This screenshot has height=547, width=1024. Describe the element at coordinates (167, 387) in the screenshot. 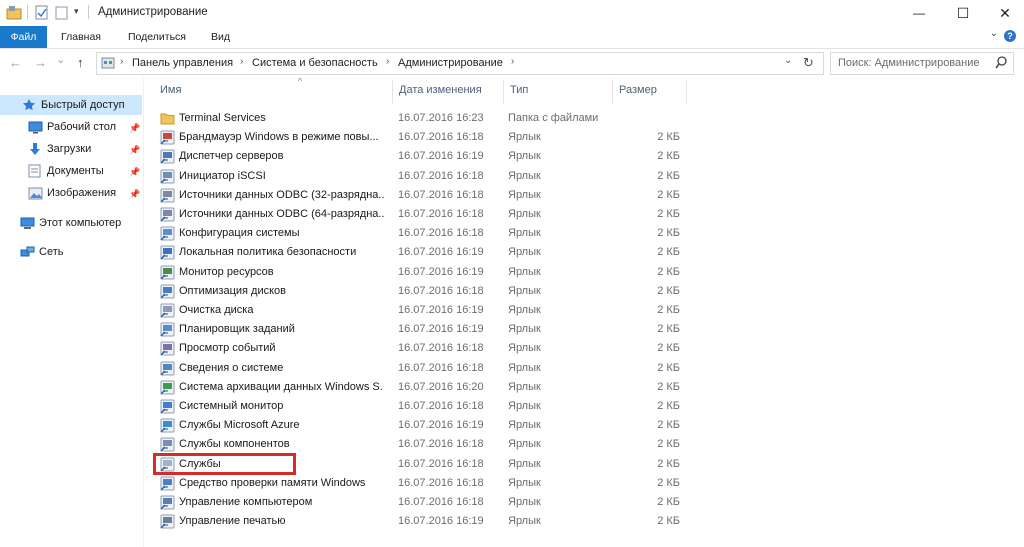

I see `backup-icon` at that location.